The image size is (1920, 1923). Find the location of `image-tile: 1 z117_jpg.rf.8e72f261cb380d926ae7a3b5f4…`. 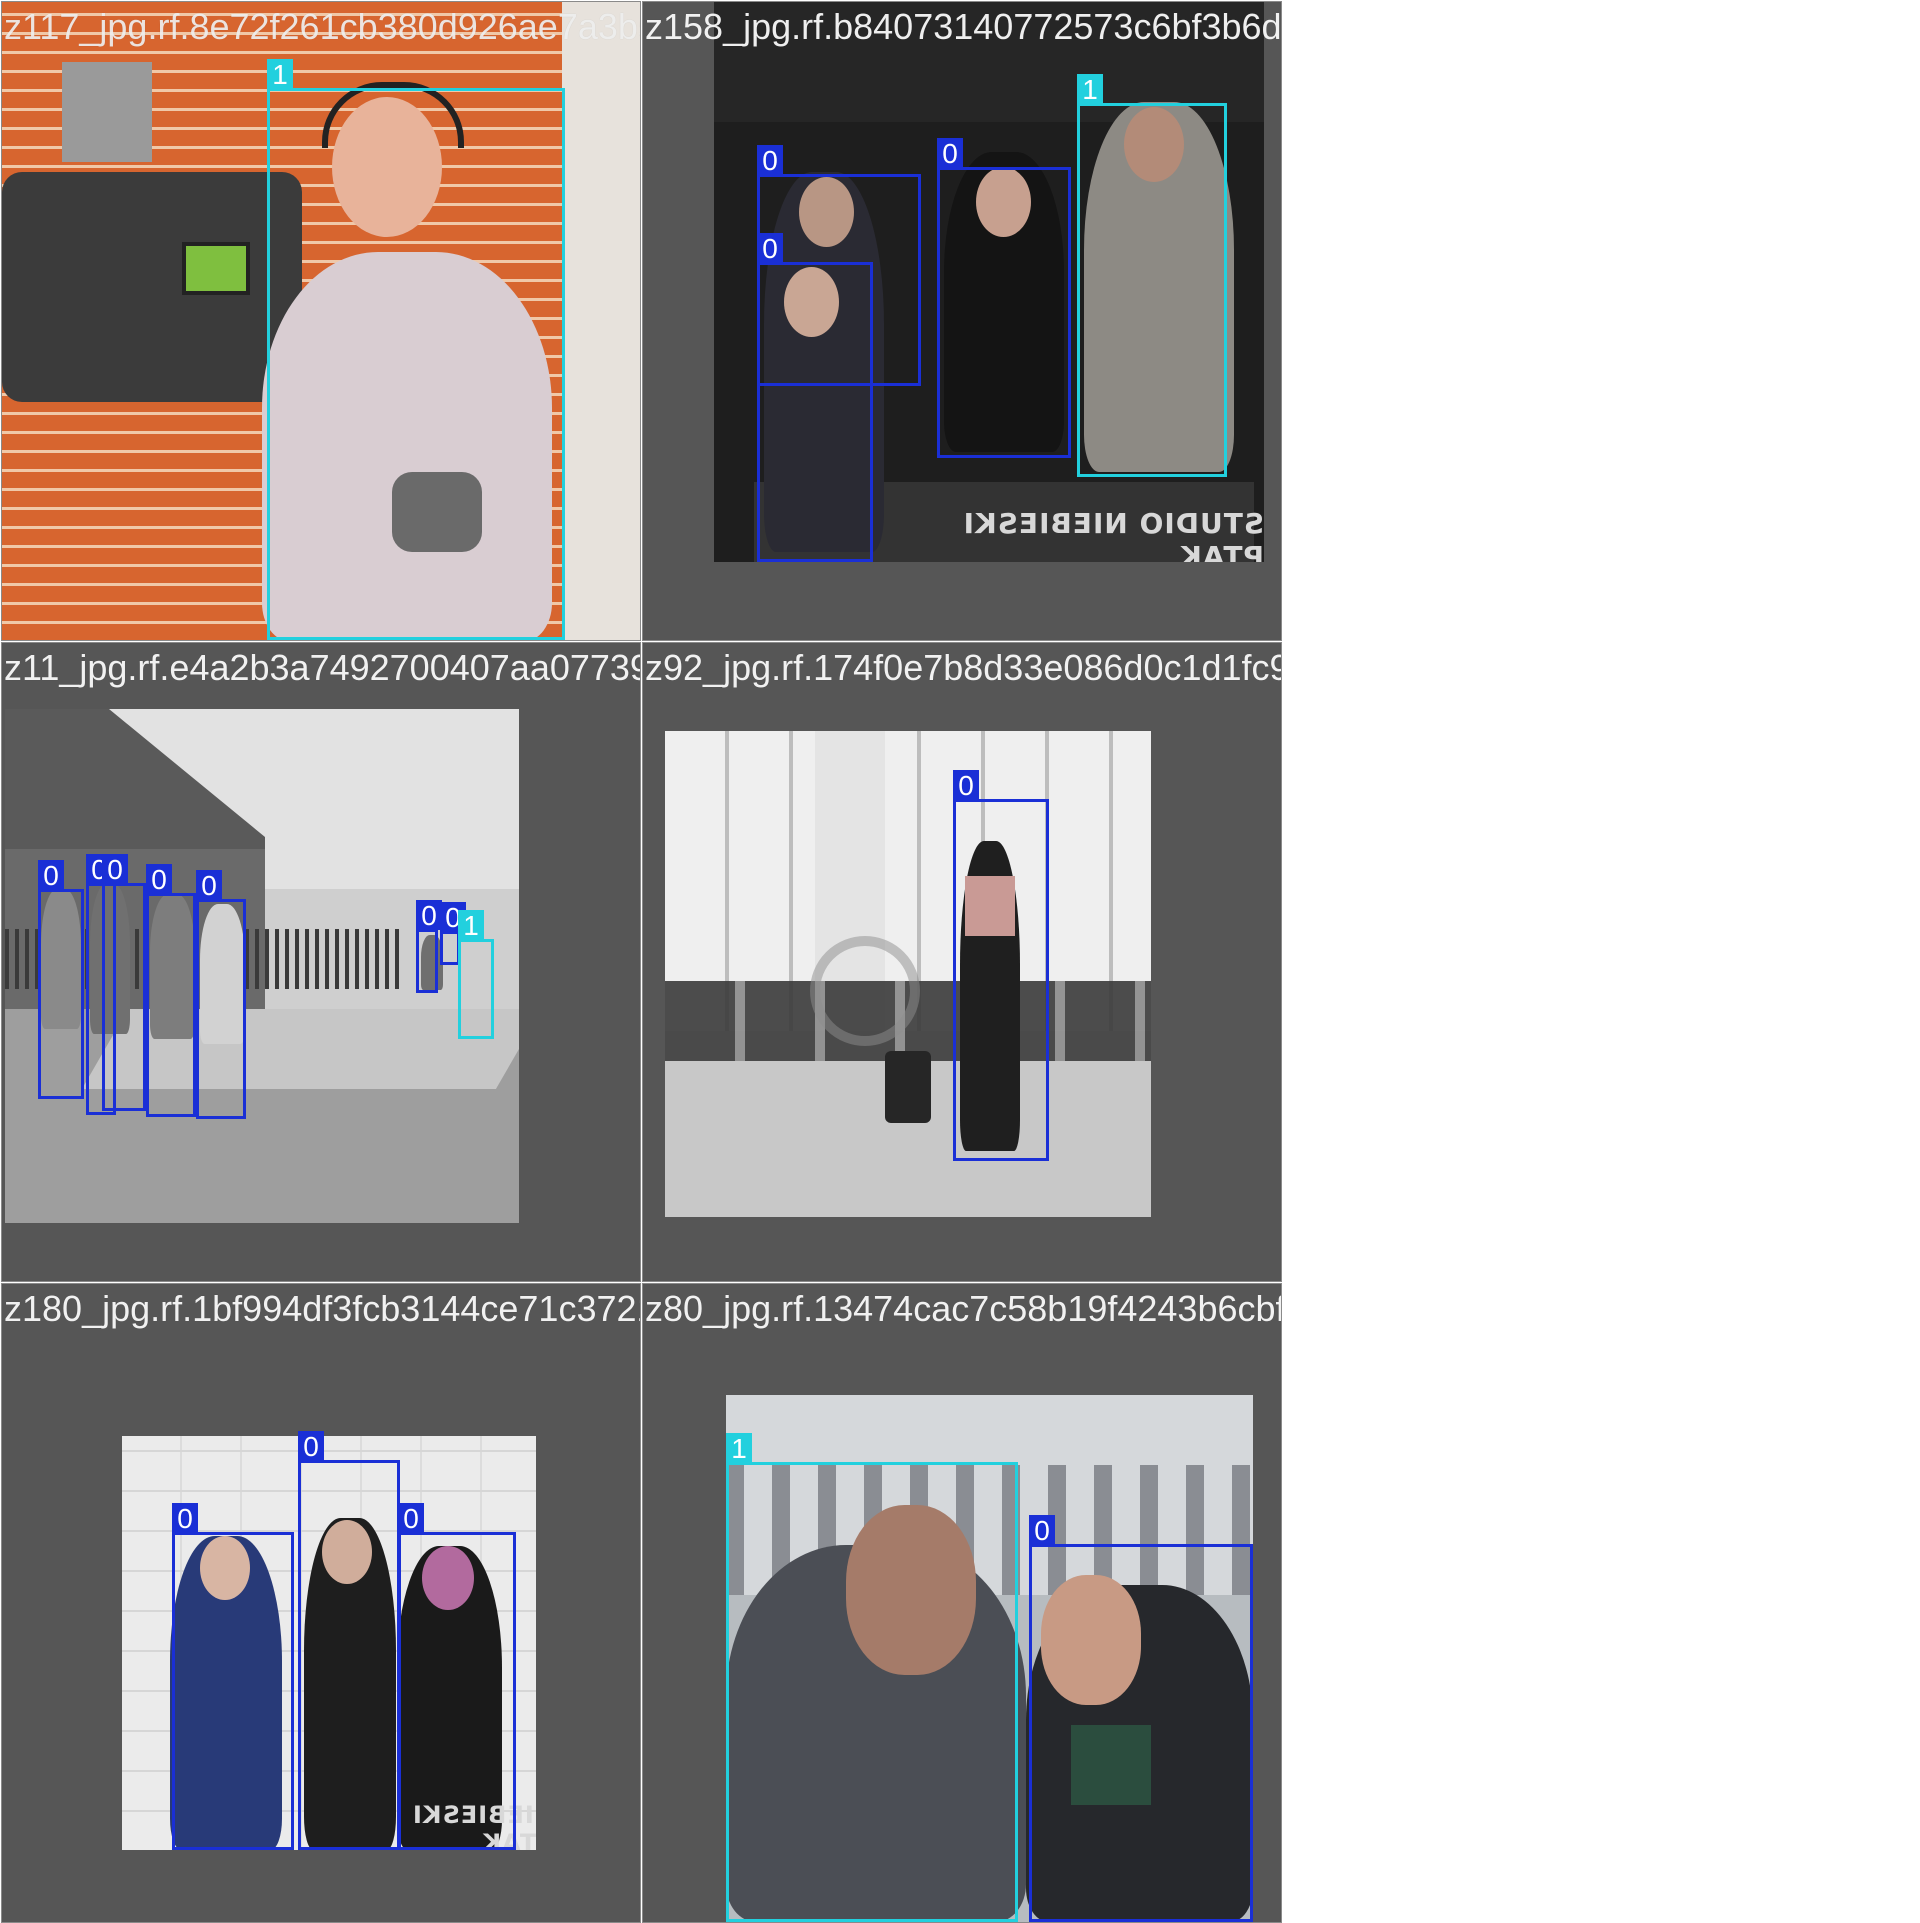

image-tile: 1 z117_jpg.rf.8e72f261cb380d926ae7a3b5f4… is located at coordinates (321, 321).